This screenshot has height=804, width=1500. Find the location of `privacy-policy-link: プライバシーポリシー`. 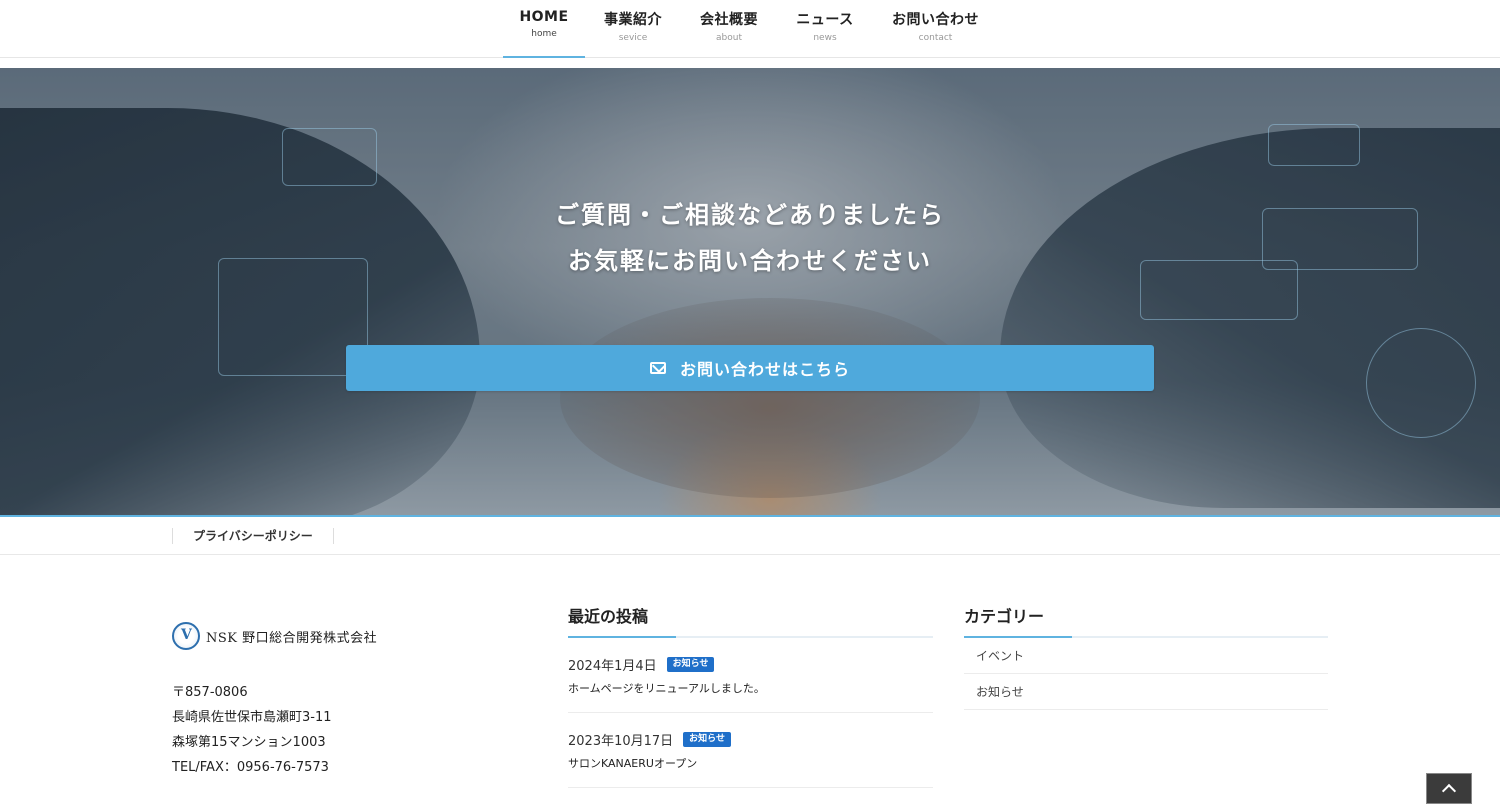

privacy-policy-link: プライバシーポリシー is located at coordinates (253, 536).